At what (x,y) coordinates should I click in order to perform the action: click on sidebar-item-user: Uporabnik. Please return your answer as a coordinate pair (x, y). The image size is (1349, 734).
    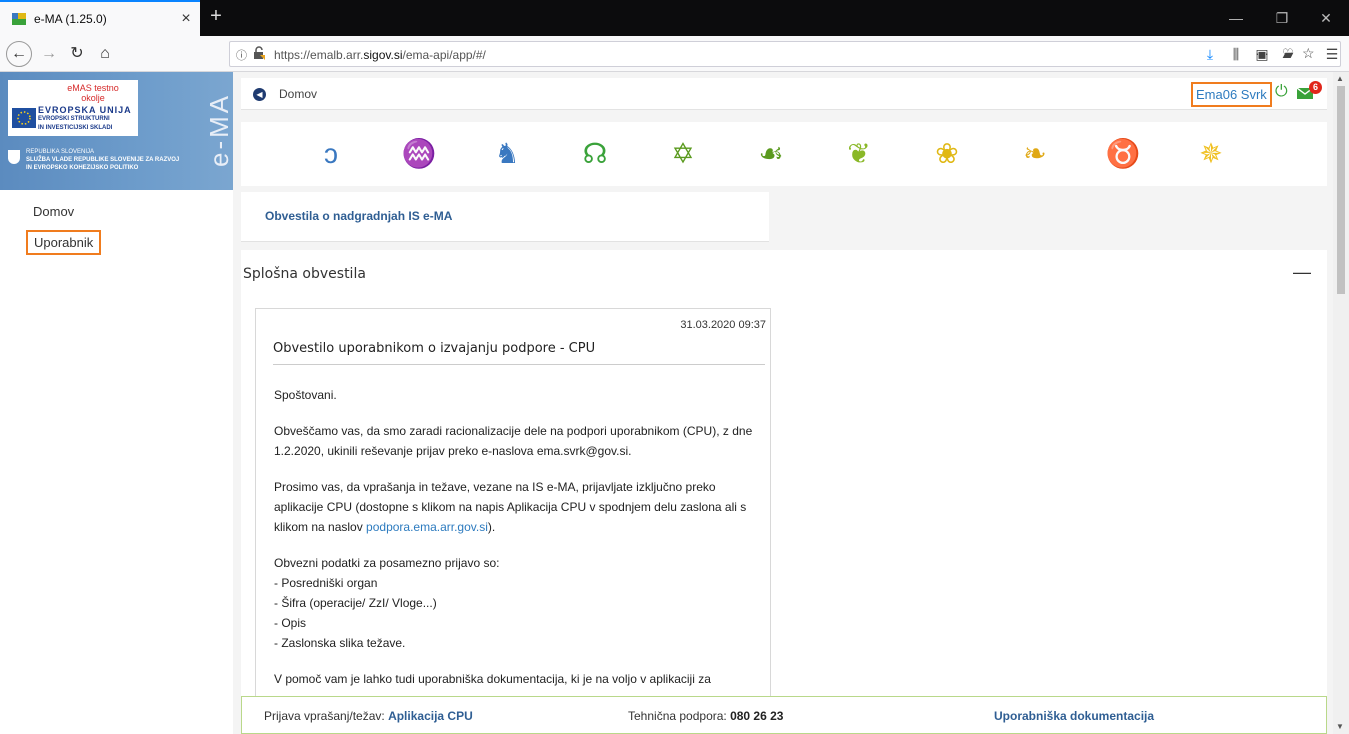
    Looking at the image, I should click on (64, 242).